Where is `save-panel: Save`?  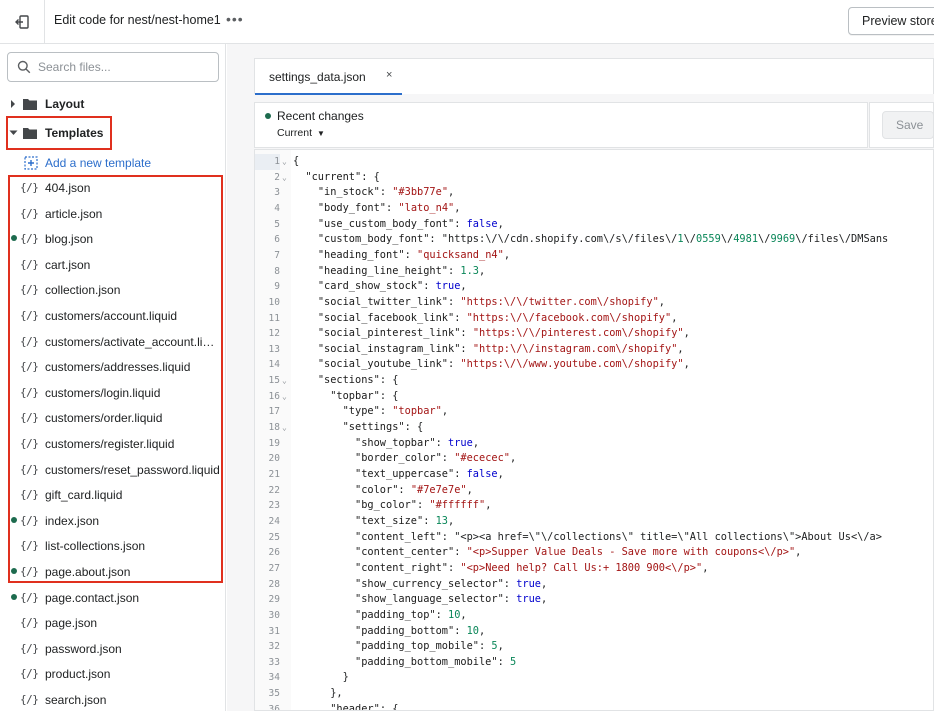
save-panel: Save is located at coordinates (901, 125).